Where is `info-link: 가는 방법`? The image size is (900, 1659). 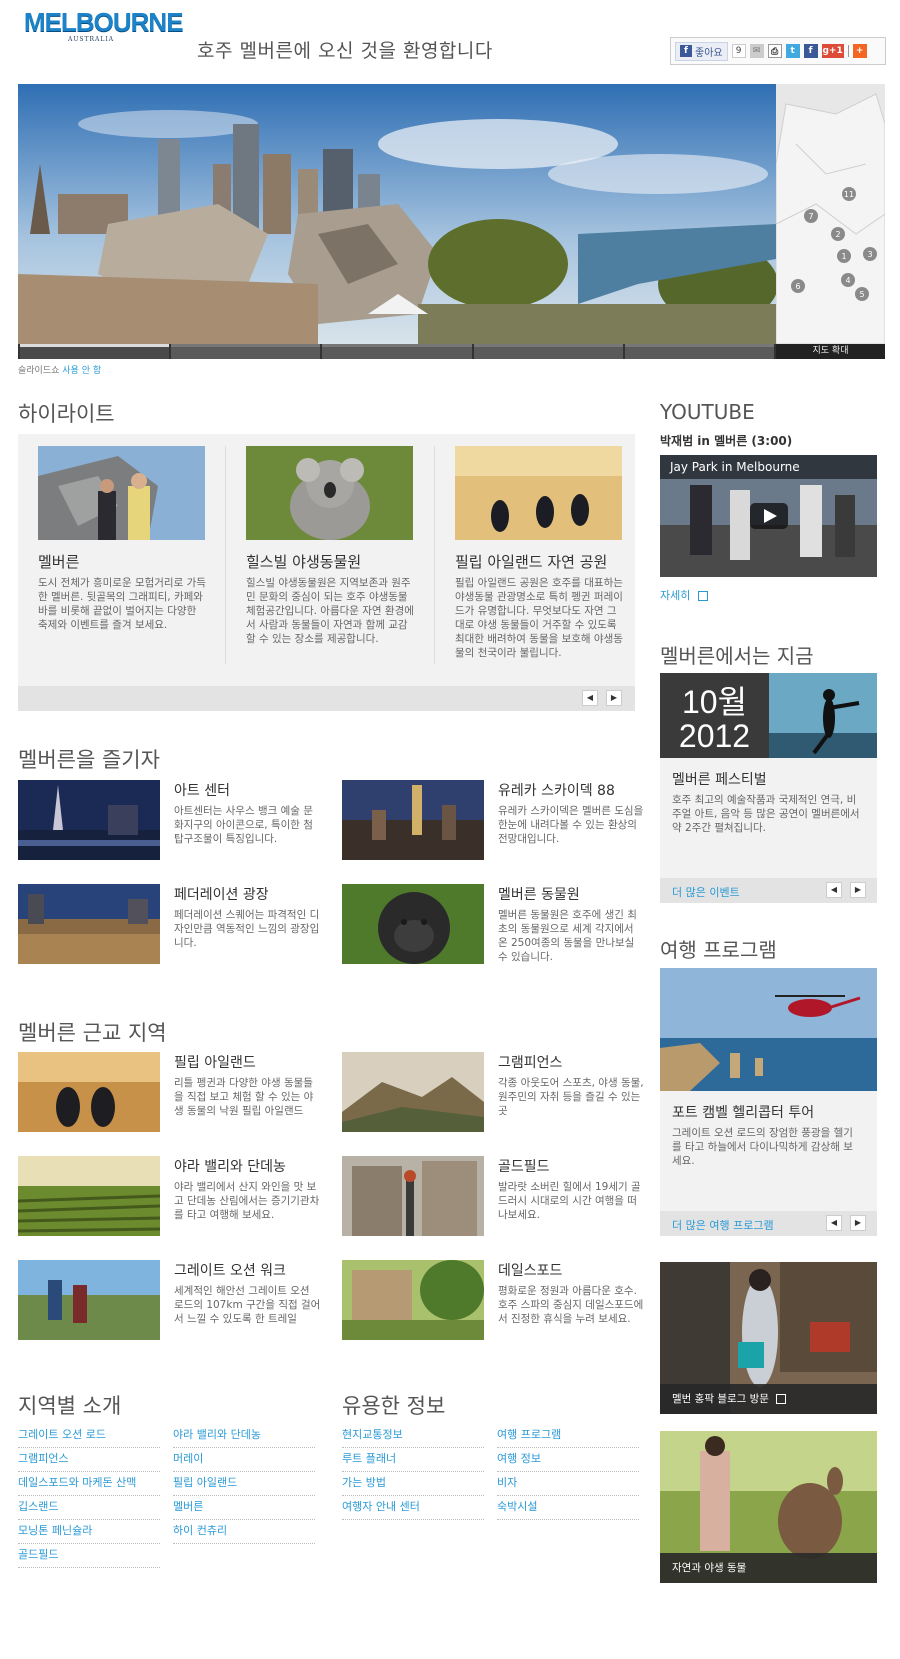 info-link: 가는 방법 is located at coordinates (413, 1484).